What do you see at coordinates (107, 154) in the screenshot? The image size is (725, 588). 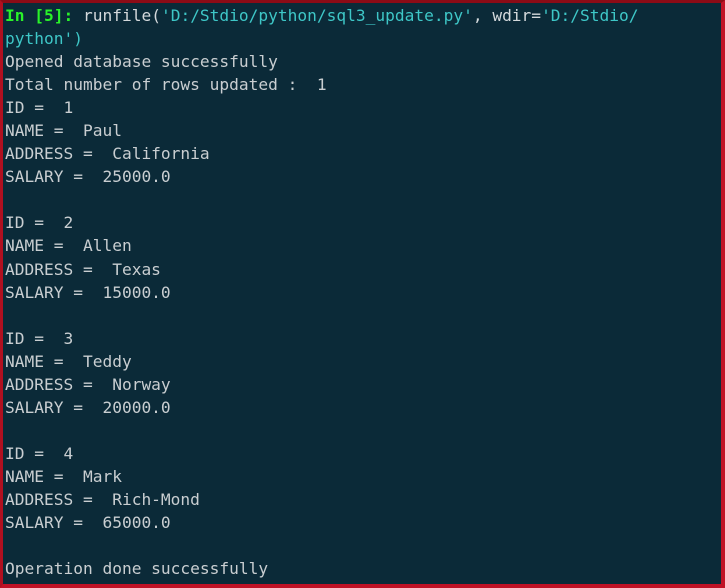 I see `console-text-segment: ADDRESS = California` at bounding box center [107, 154].